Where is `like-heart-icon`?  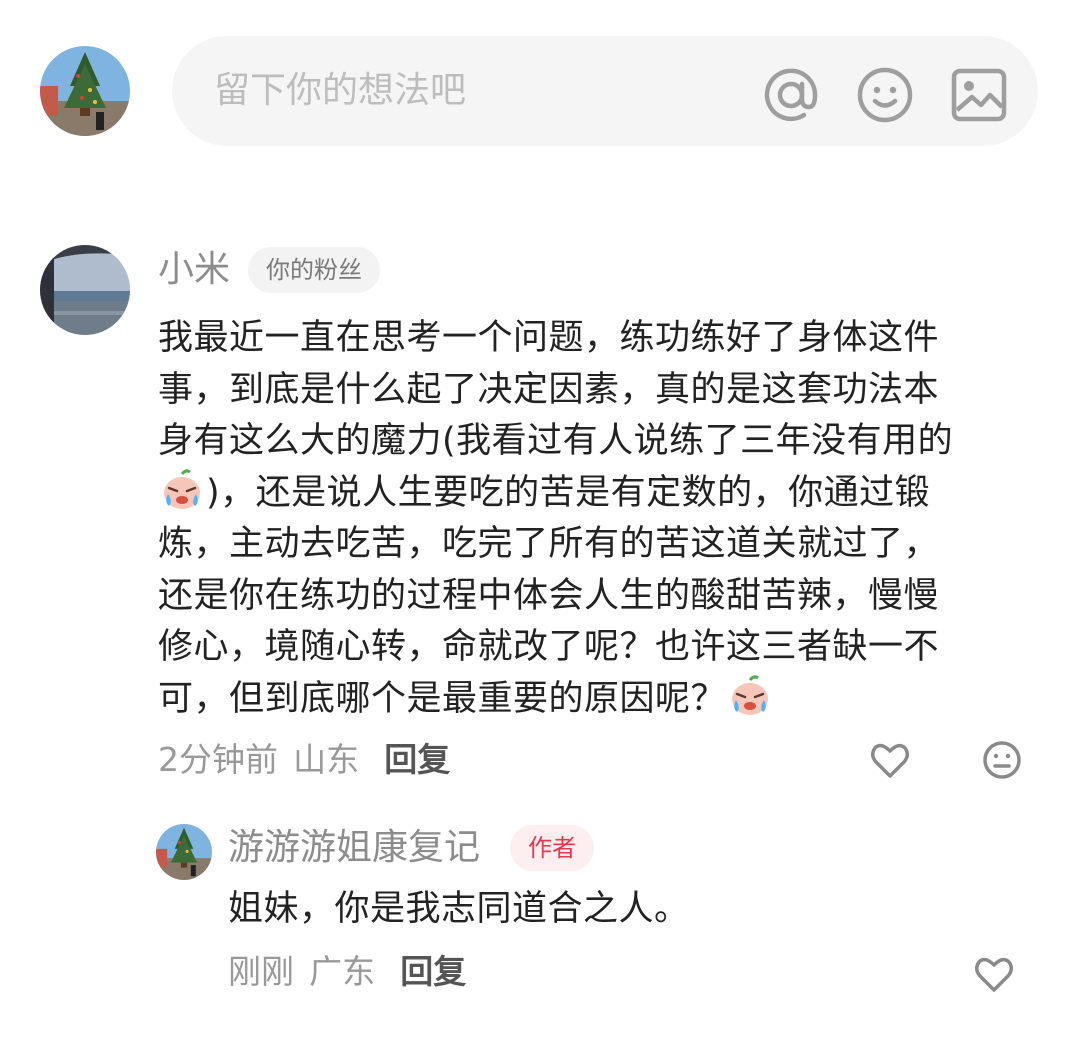
like-heart-icon is located at coordinates (890, 760).